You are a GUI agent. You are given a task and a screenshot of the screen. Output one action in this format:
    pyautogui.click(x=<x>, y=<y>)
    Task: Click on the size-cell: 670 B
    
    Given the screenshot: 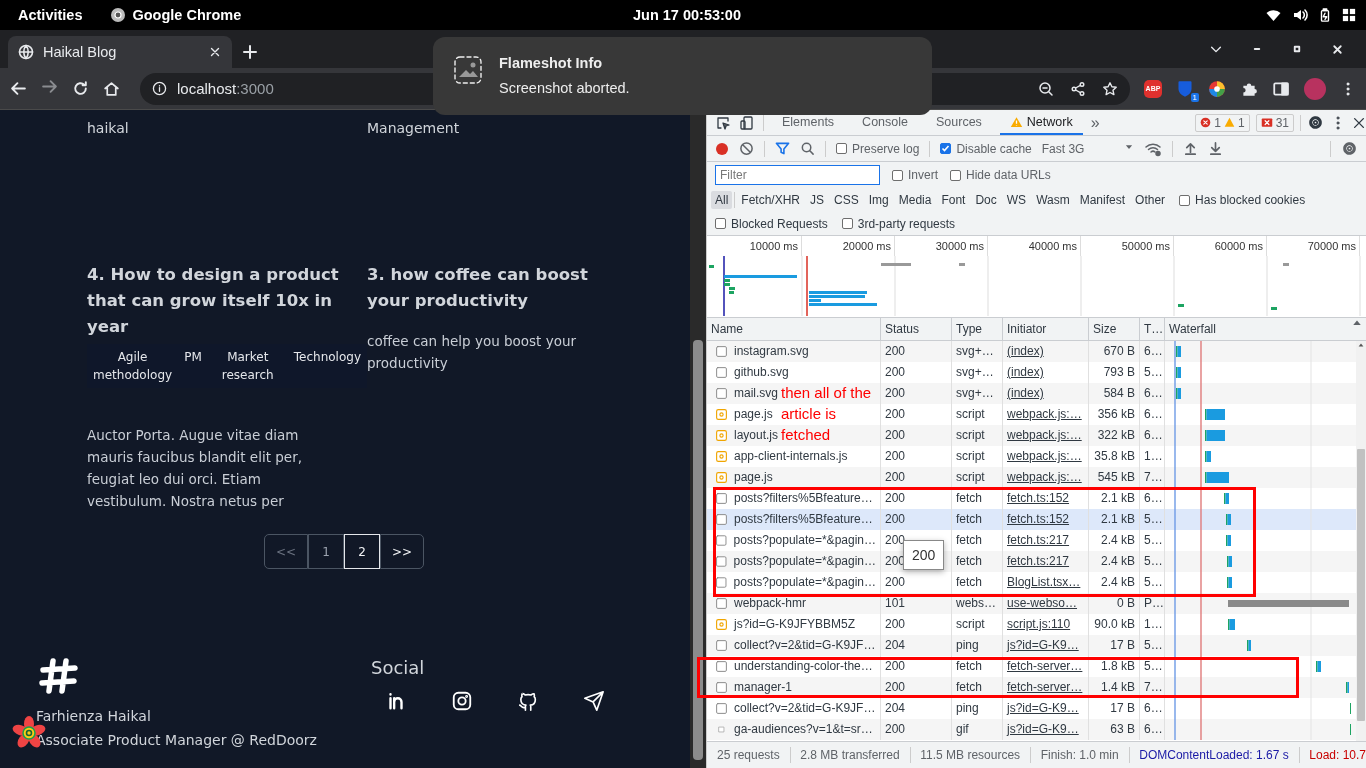 What is the action you would take?
    pyautogui.click(x=1114, y=351)
    